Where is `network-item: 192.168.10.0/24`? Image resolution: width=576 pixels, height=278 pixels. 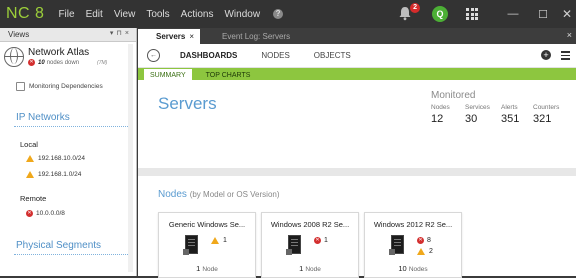 network-item: 192.168.10.0/24 is located at coordinates (55, 158).